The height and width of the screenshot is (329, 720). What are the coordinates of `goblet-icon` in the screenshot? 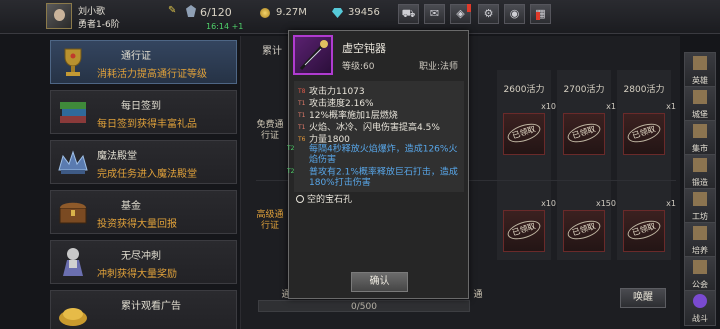 It's located at (73, 62).